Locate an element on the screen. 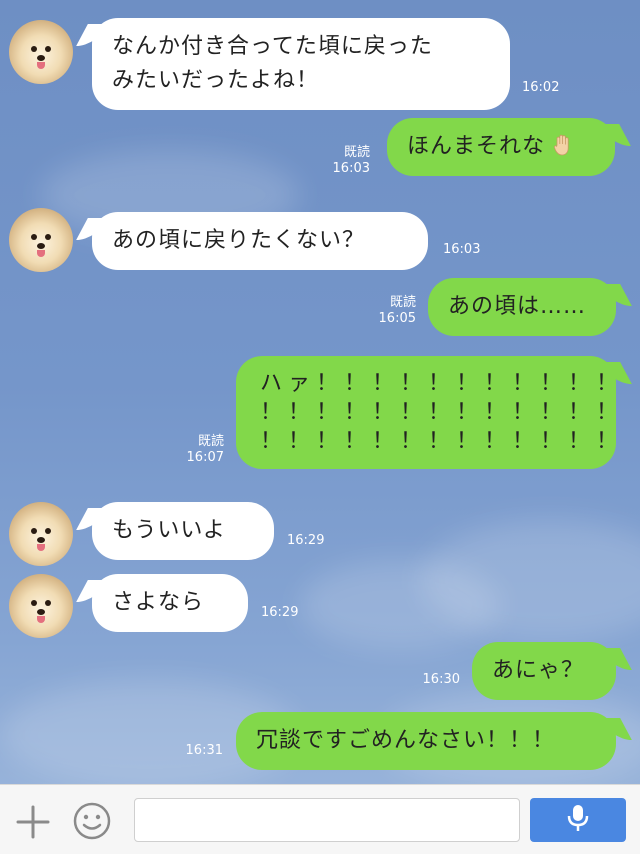  mic-button is located at coordinates (578, 820).